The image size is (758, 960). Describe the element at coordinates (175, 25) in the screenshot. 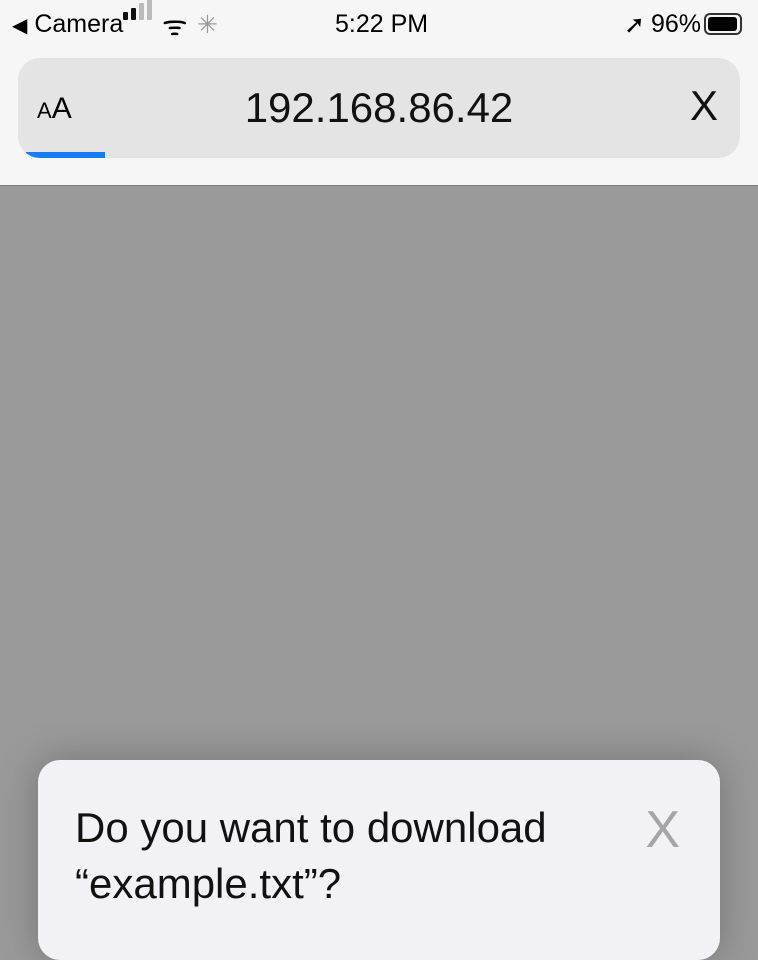

I see `wifi-icon: ᯤ` at that location.